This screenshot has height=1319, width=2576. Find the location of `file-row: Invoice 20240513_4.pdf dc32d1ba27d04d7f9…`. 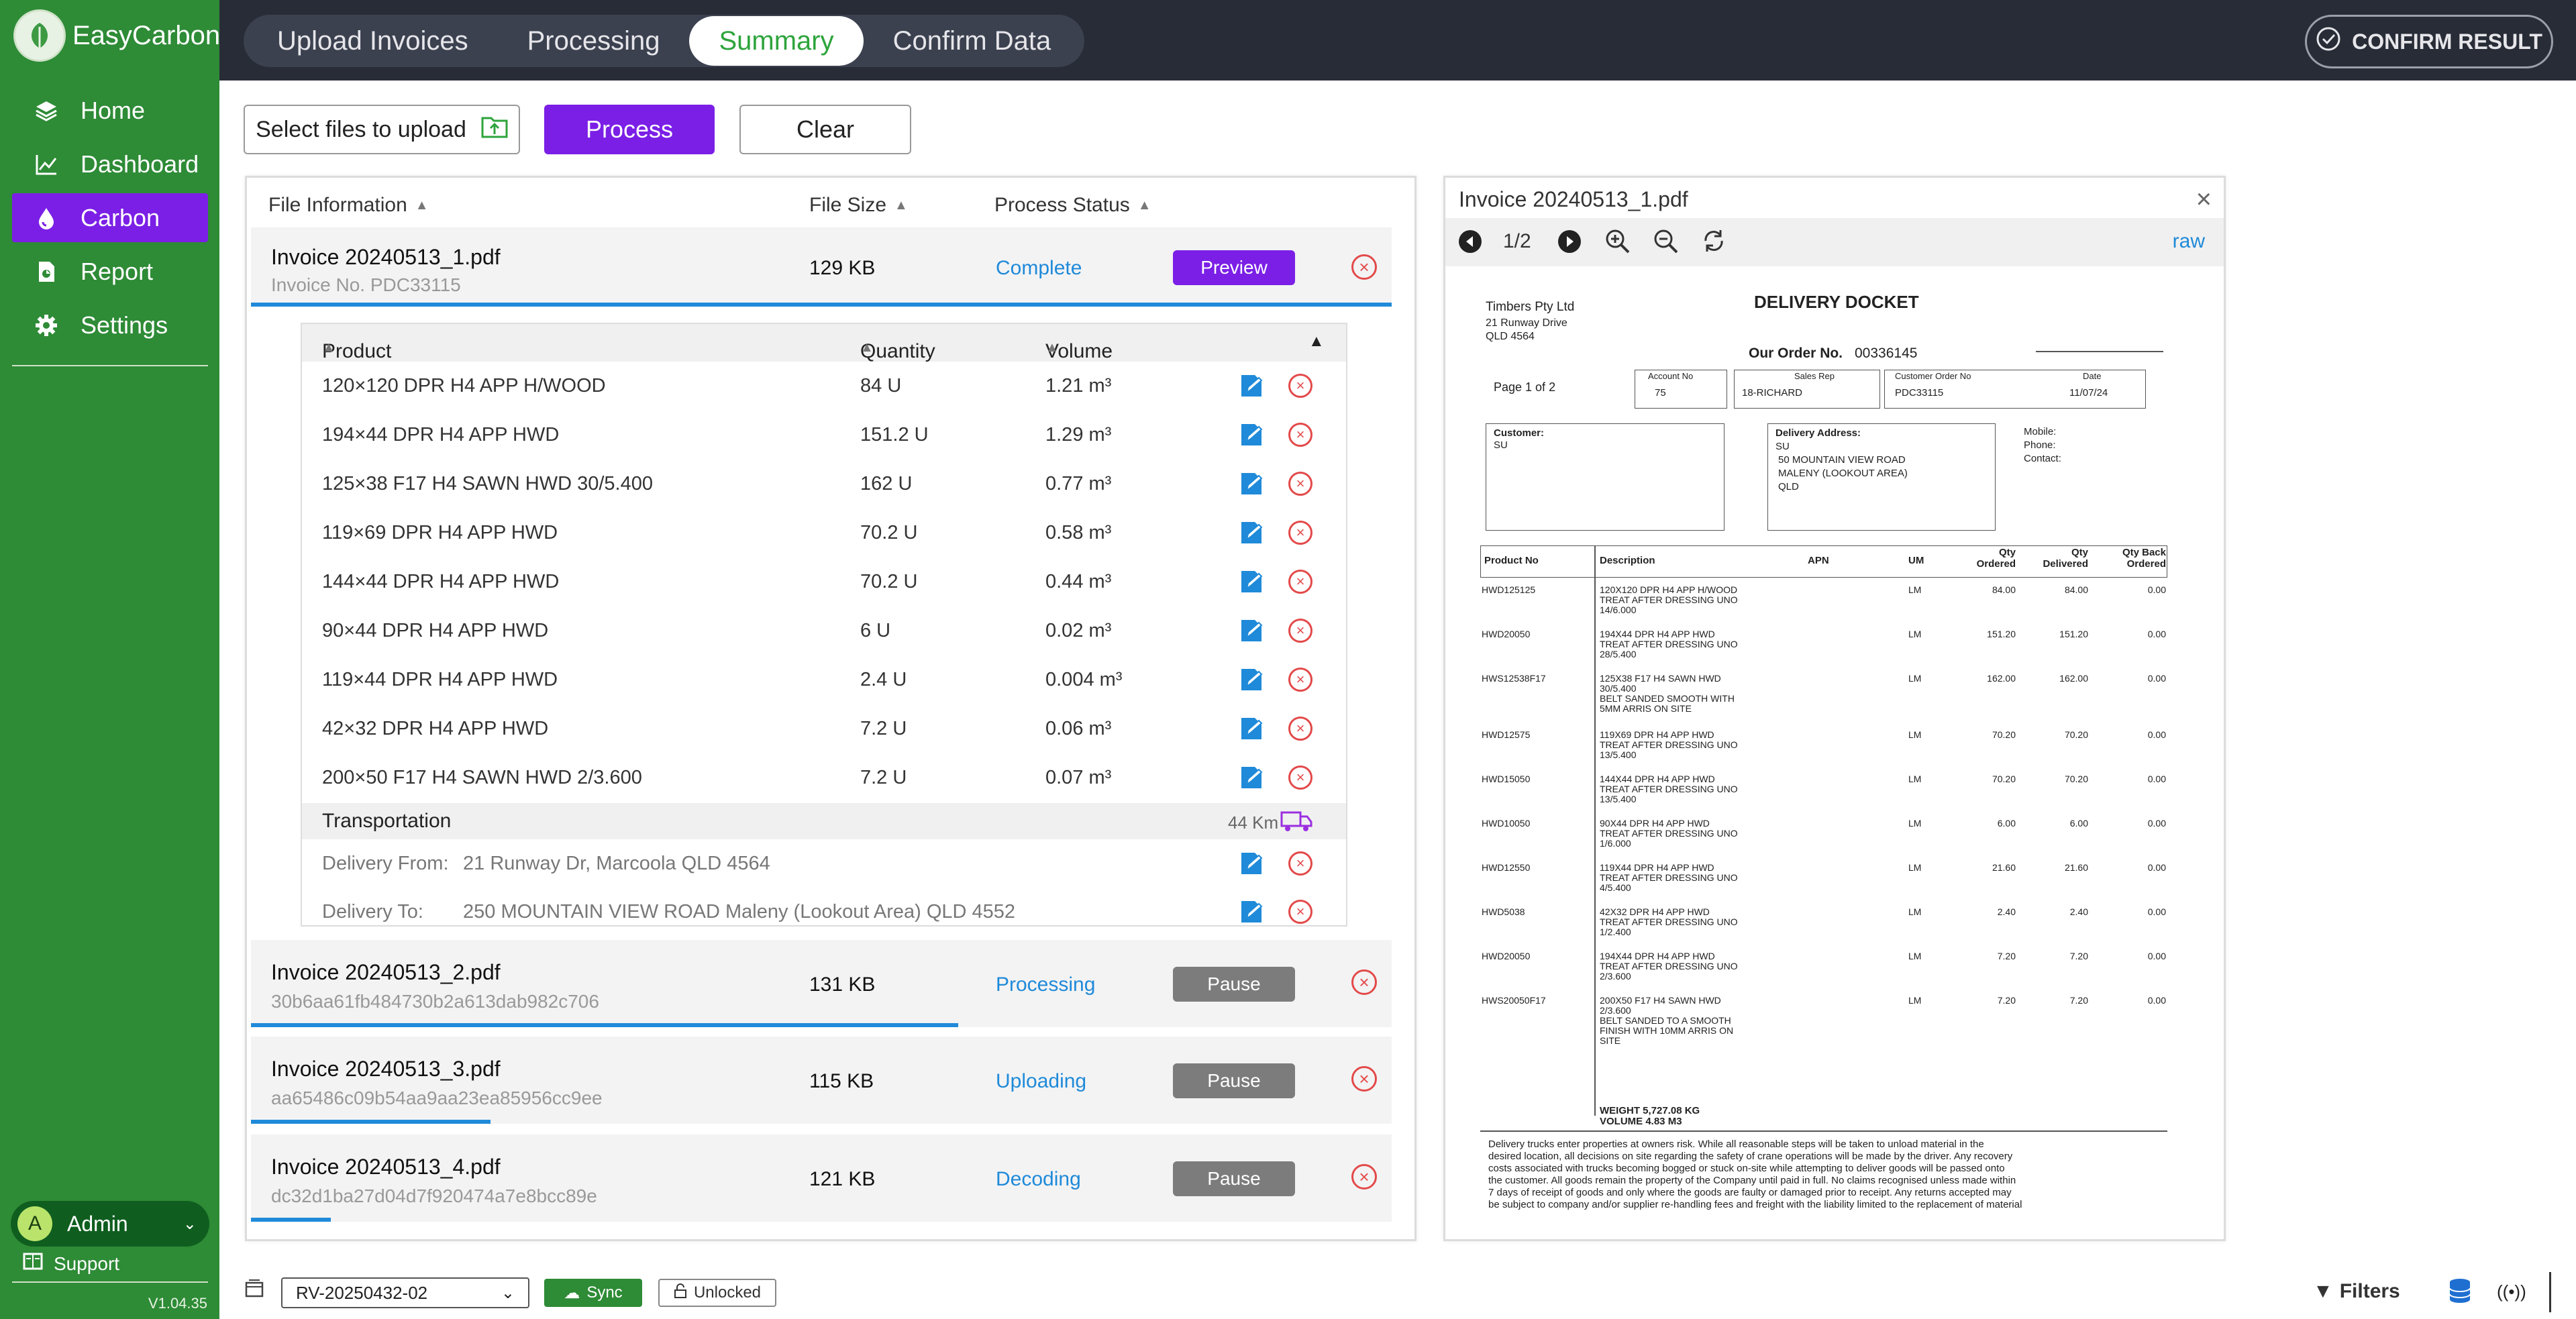

file-row: Invoice 20240513_4.pdf dc32d1ba27d04d7f9… is located at coordinates (821, 1178).